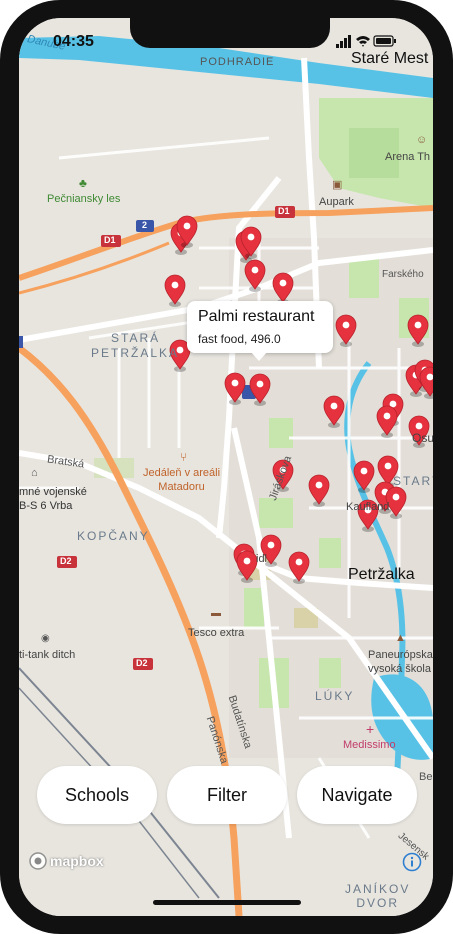  Describe the element at coordinates (390, 58) in the screenshot. I see `district-label-stare-mesto: Staré Mest` at that location.